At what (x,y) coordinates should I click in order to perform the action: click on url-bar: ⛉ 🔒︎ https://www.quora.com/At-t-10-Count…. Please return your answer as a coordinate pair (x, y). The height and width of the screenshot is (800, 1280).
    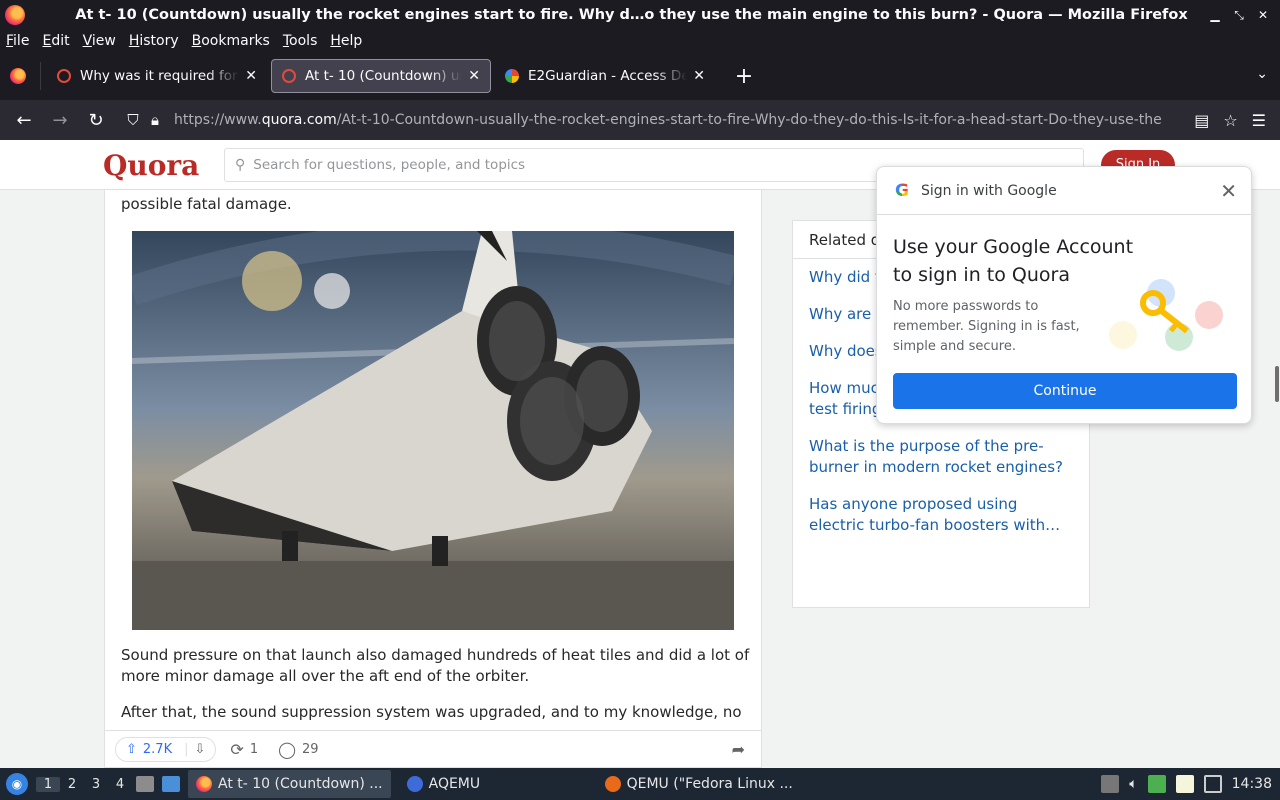
    Looking at the image, I should click on (654, 120).